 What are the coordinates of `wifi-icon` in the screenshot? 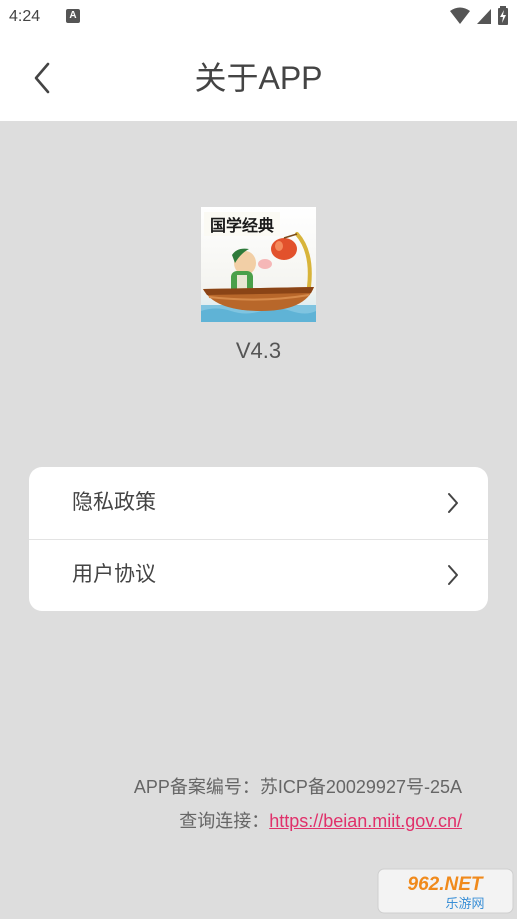 It's located at (460, 15).